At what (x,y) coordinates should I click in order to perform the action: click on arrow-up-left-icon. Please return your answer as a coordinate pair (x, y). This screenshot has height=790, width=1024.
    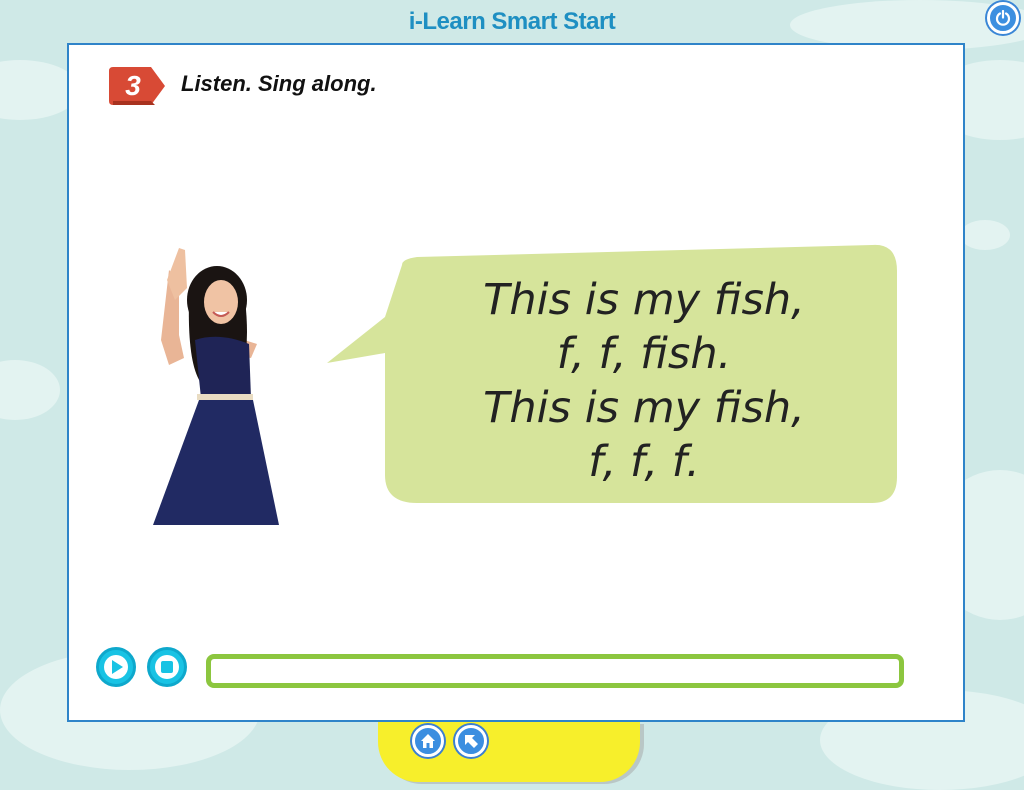
    Looking at the image, I should click on (471, 741).